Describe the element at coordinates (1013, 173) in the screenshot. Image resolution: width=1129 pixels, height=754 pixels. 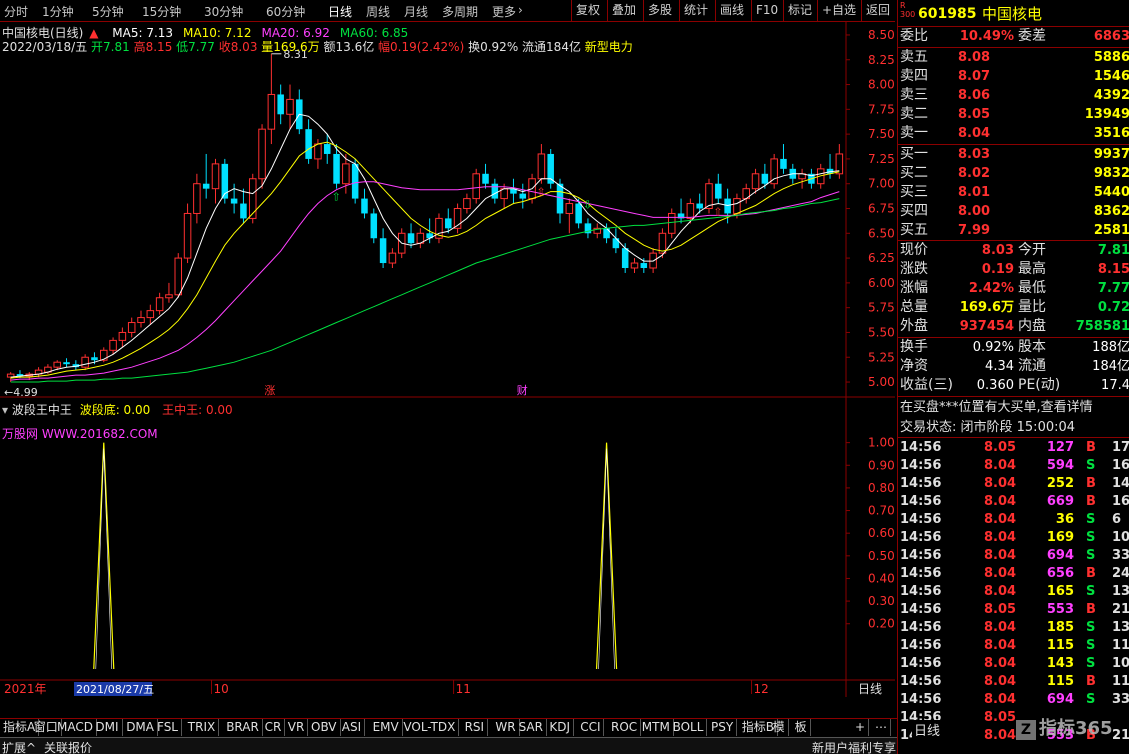
I see `bid-row-1: 买二 8.02 9832` at that location.